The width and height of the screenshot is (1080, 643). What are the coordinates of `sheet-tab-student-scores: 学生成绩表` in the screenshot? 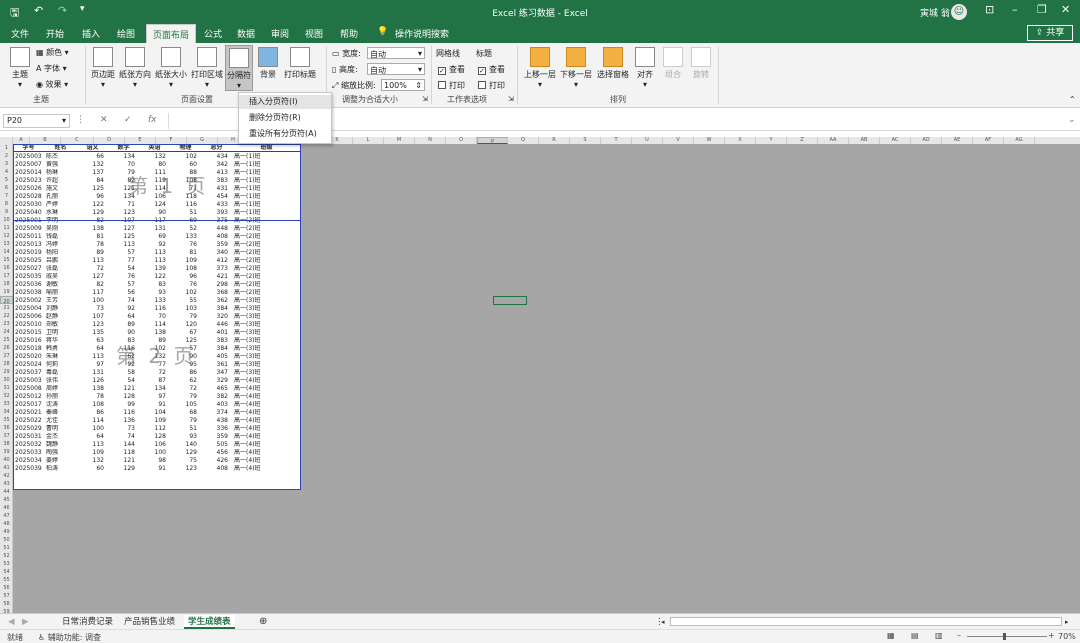 It's located at (209, 622).